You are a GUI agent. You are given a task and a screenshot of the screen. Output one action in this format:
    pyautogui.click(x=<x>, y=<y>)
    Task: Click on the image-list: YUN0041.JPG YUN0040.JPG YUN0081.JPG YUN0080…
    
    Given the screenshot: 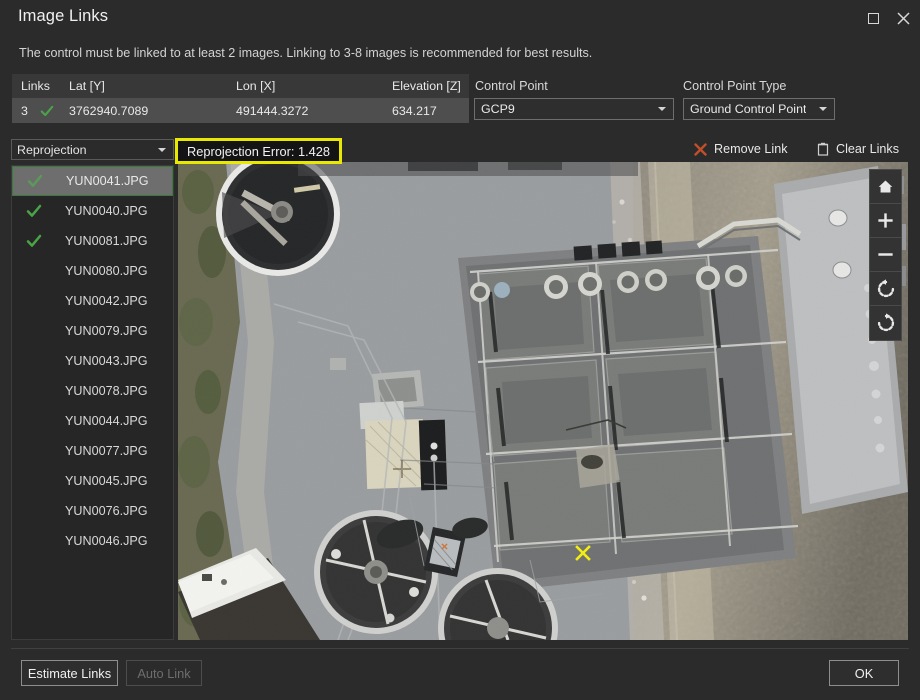 What is the action you would take?
    pyautogui.click(x=92, y=402)
    